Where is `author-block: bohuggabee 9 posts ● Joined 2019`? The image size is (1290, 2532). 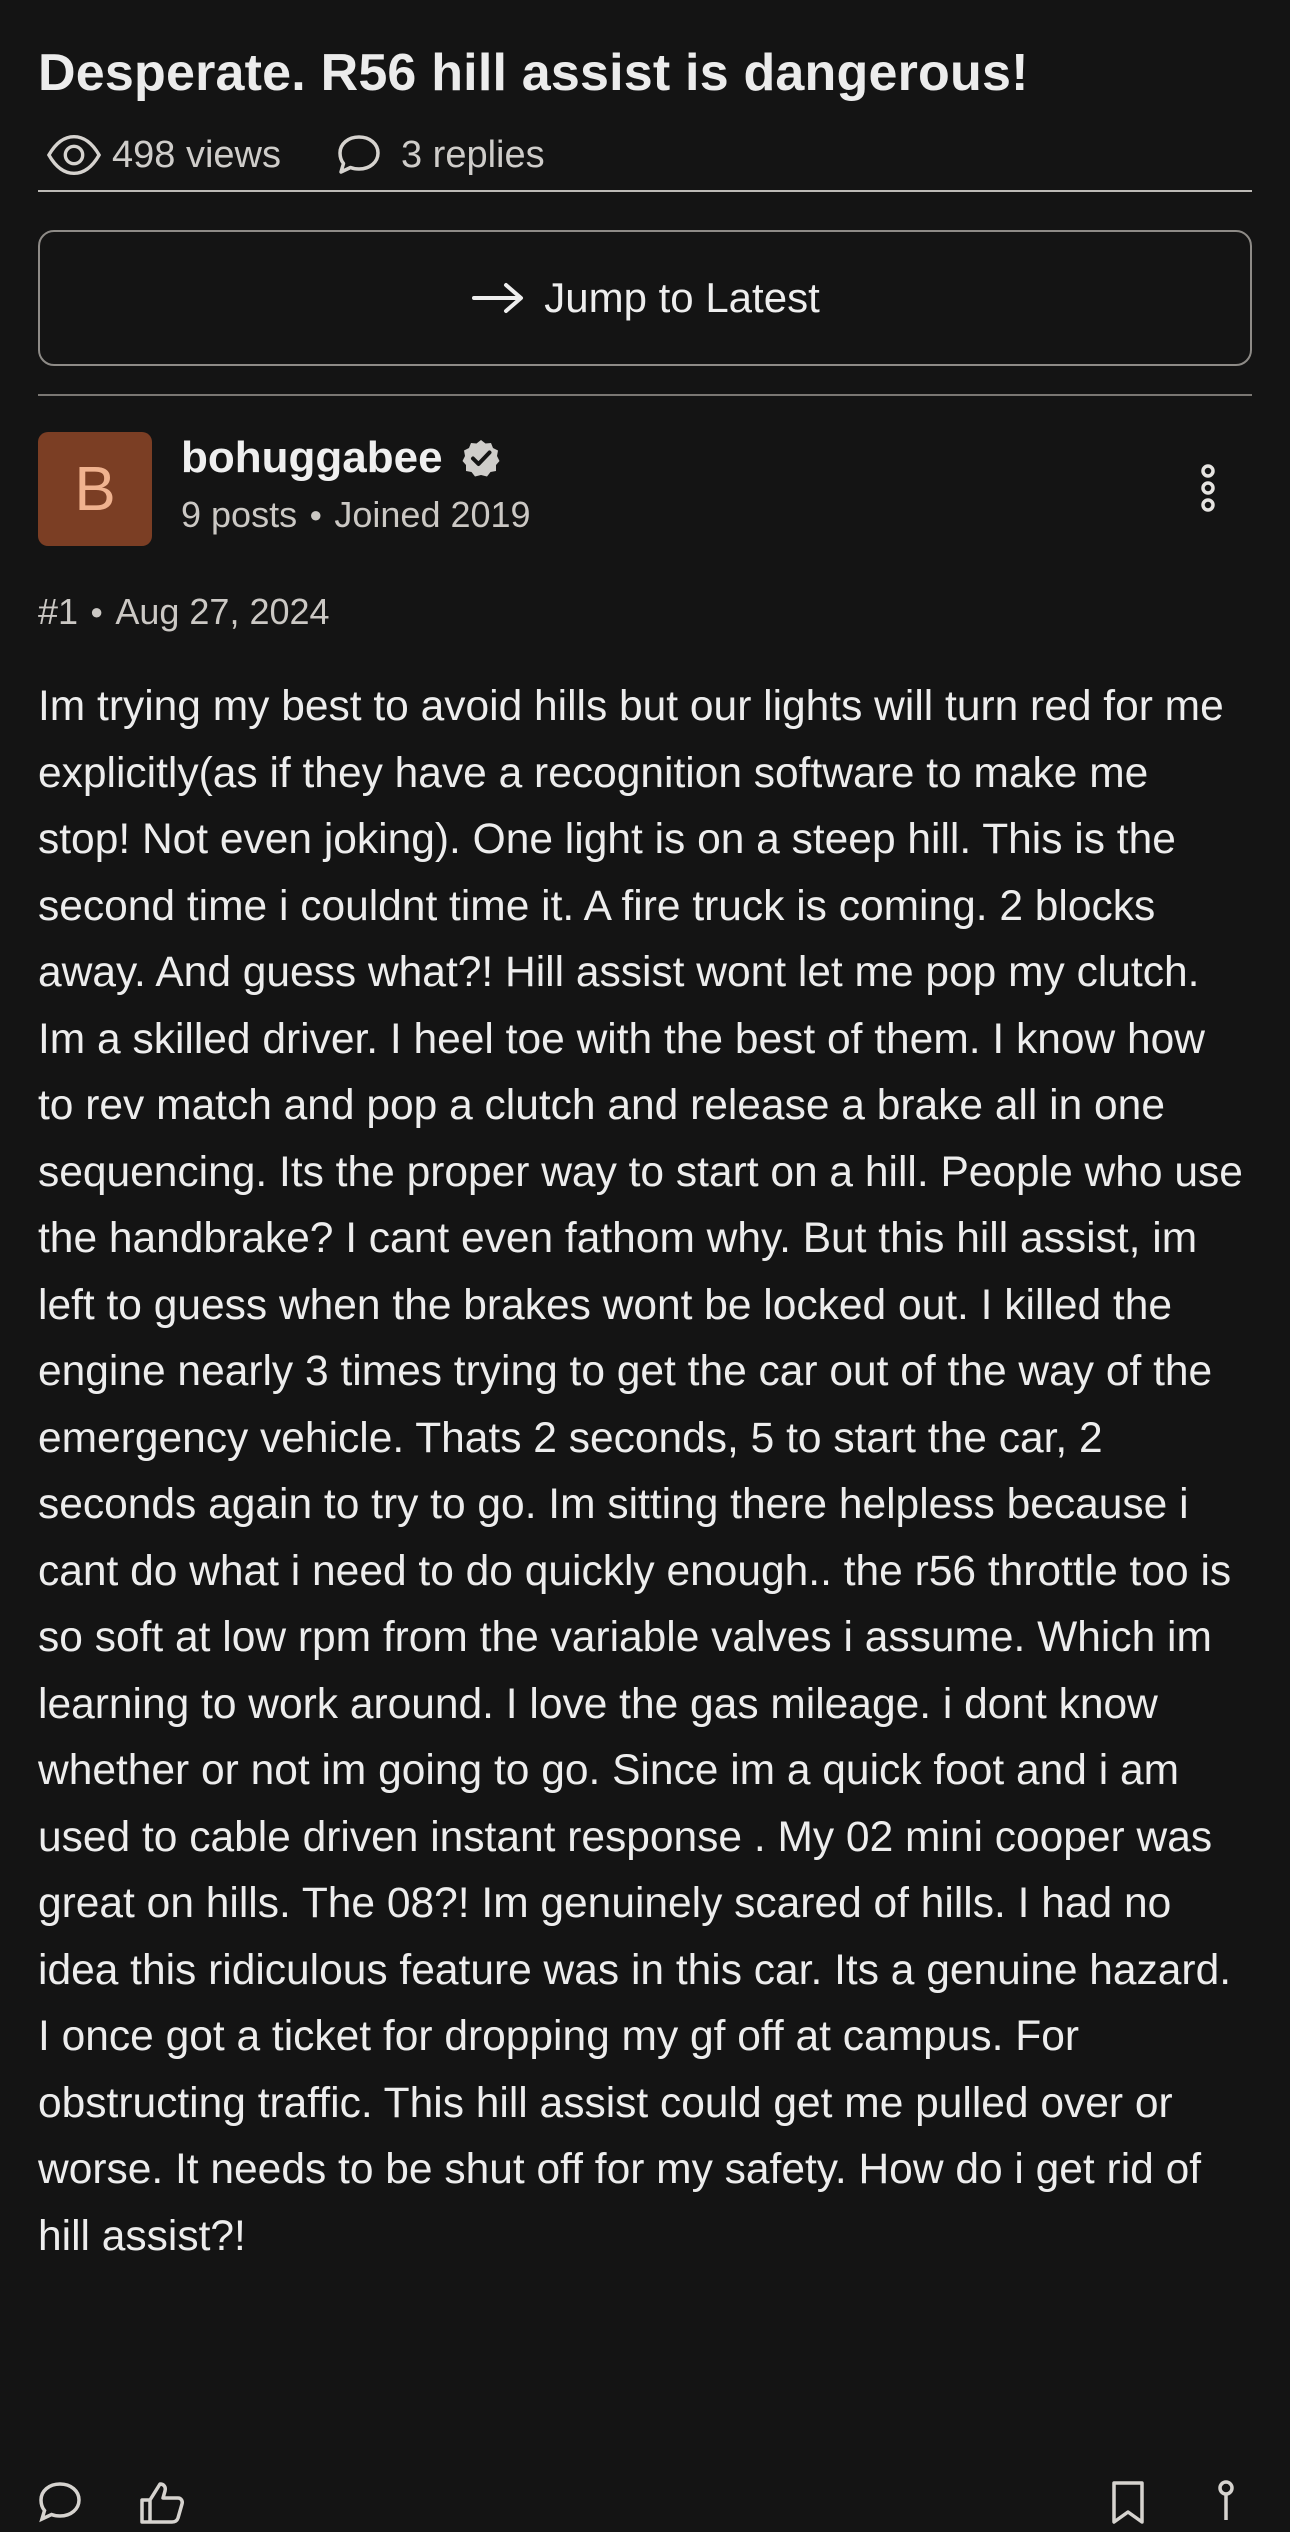 author-block: bohuggabee 9 posts ● Joined 2019 is located at coordinates (356, 483).